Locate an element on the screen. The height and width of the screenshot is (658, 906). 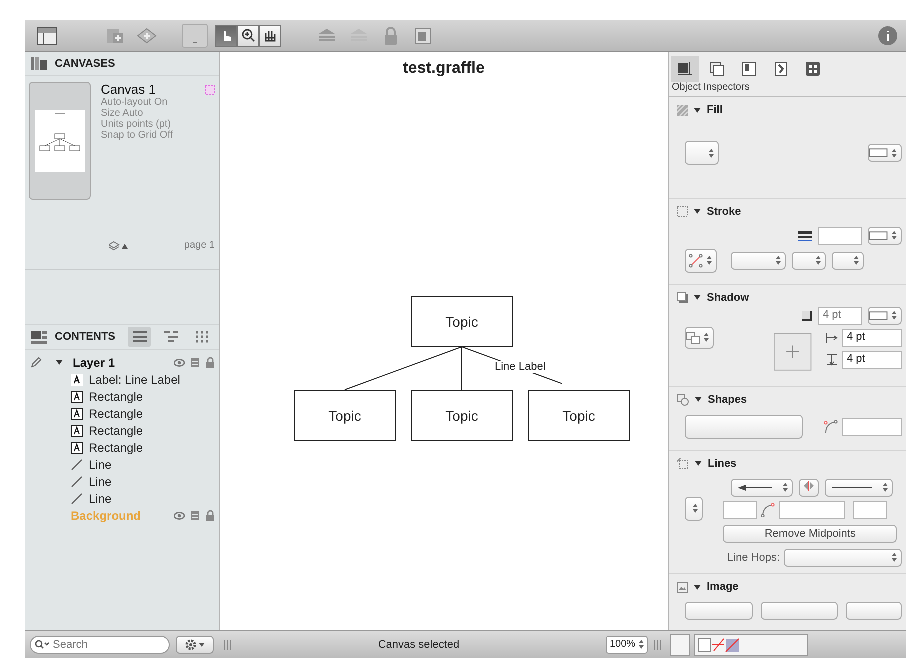
stroke-corner-popup is located at coordinates (809, 261).